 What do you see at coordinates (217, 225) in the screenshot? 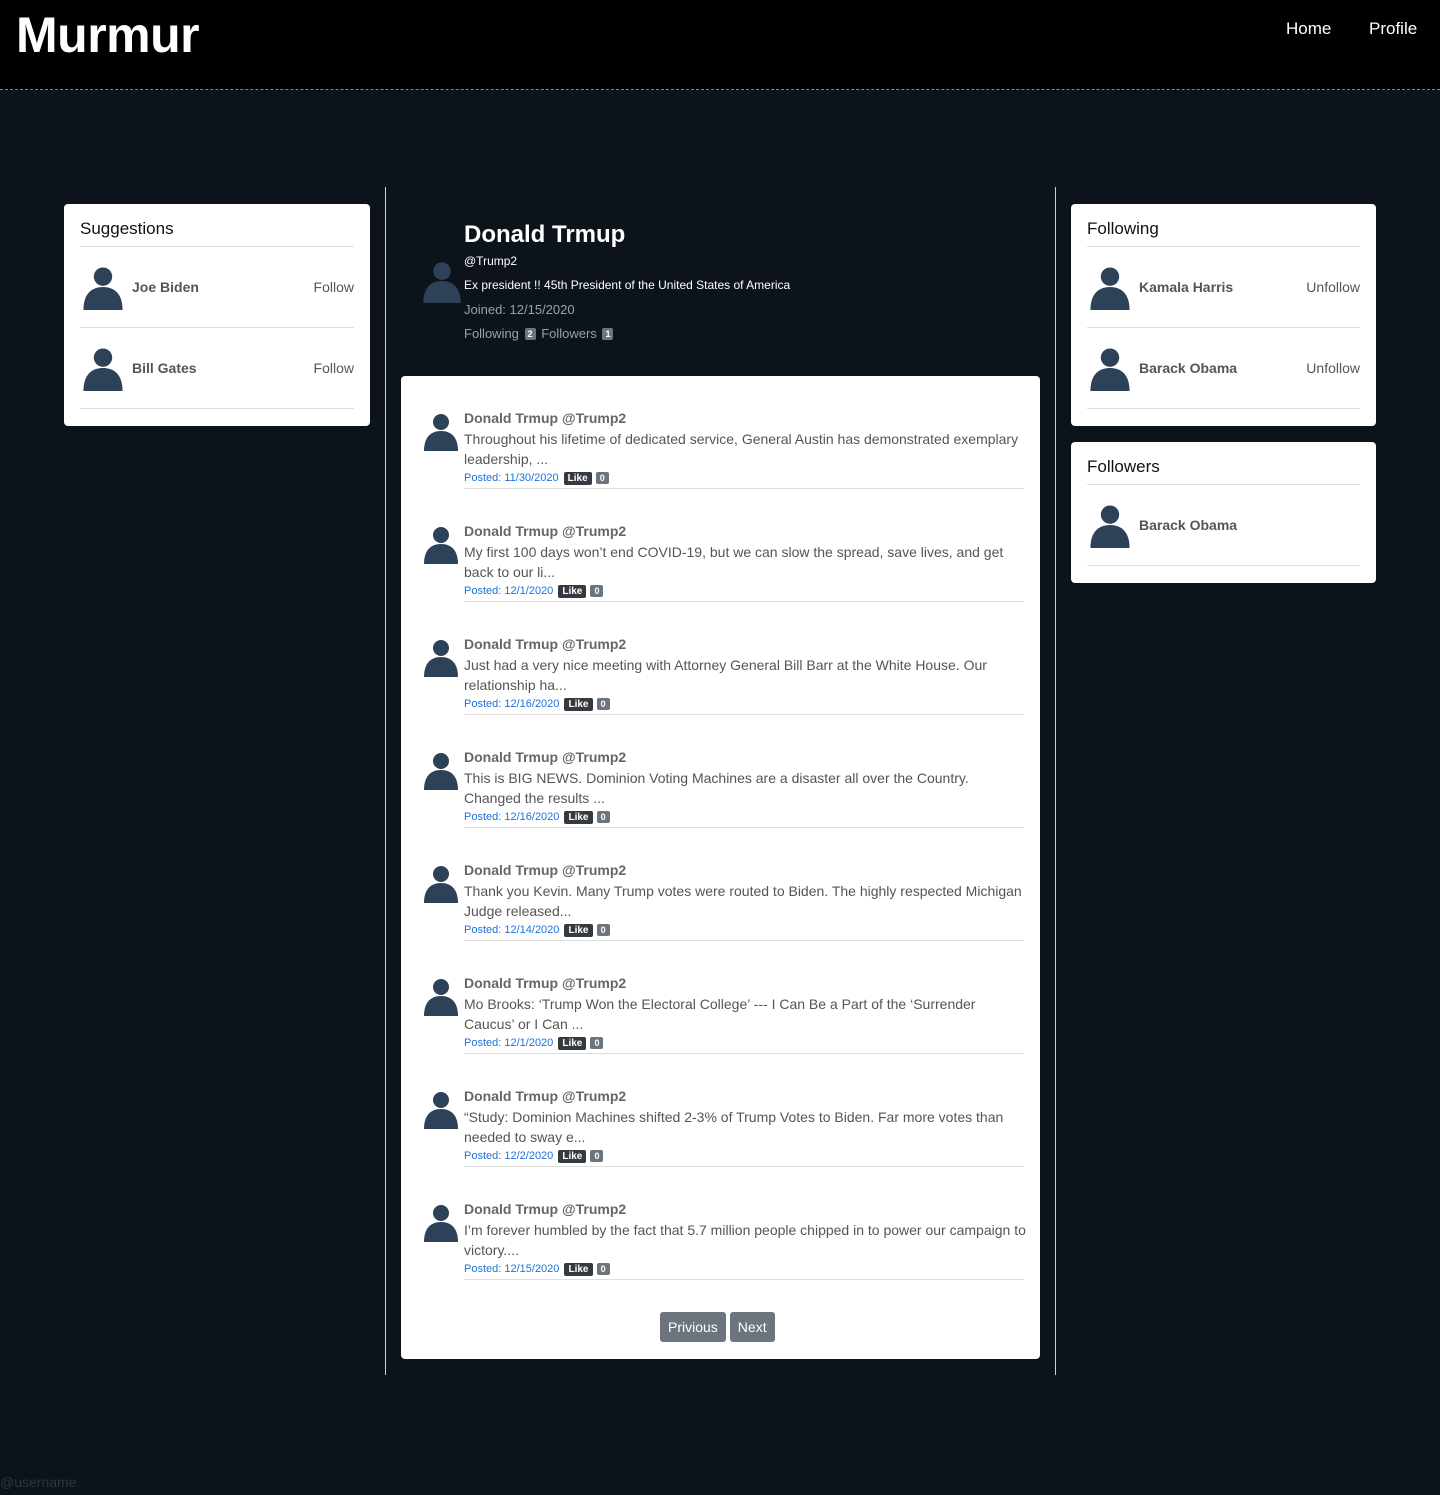
I see `suggestions-title: Suggestions` at bounding box center [217, 225].